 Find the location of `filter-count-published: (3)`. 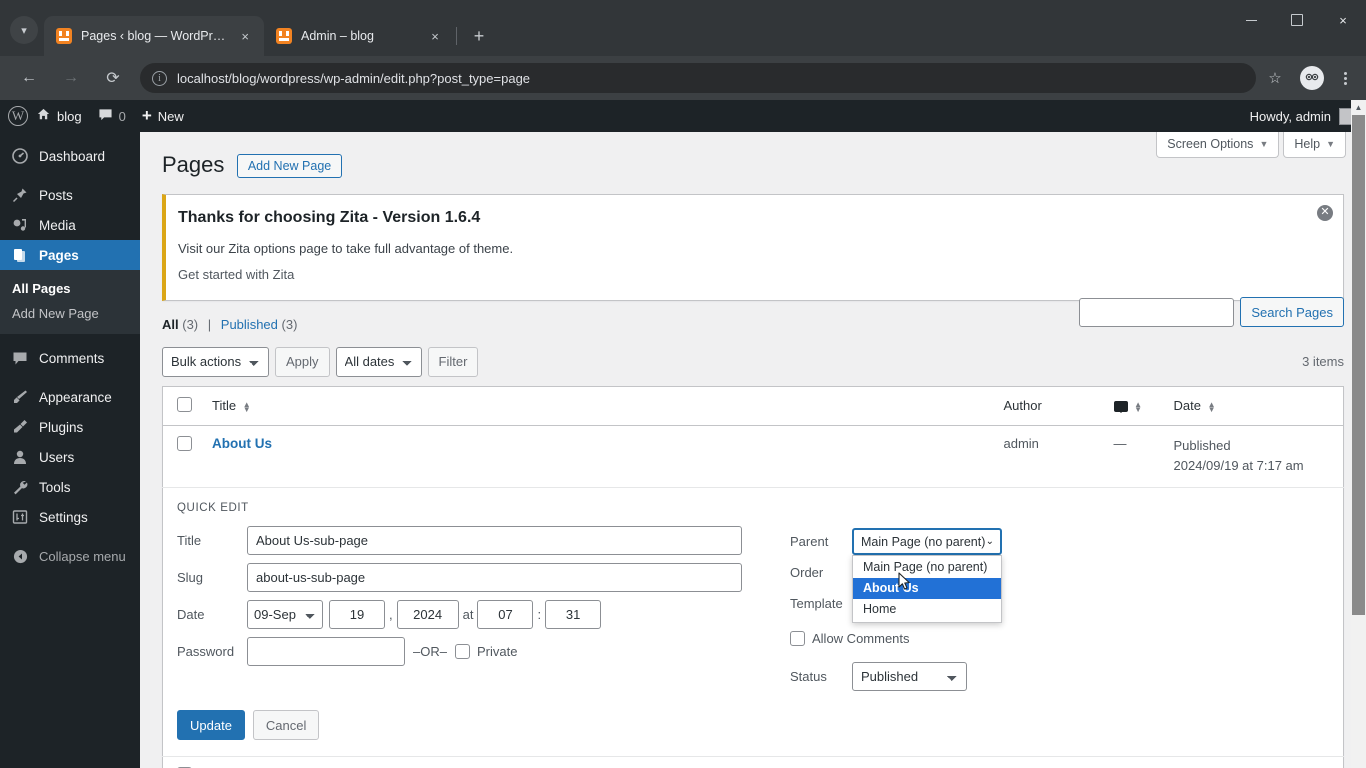

filter-count-published: (3) is located at coordinates (289, 324).